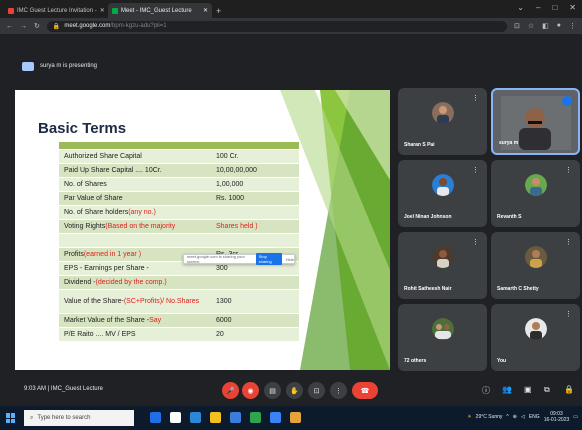 This screenshot has width=582, height=430. What do you see at coordinates (316, 390) in the screenshot?
I see `present-button: ⊡` at bounding box center [316, 390].